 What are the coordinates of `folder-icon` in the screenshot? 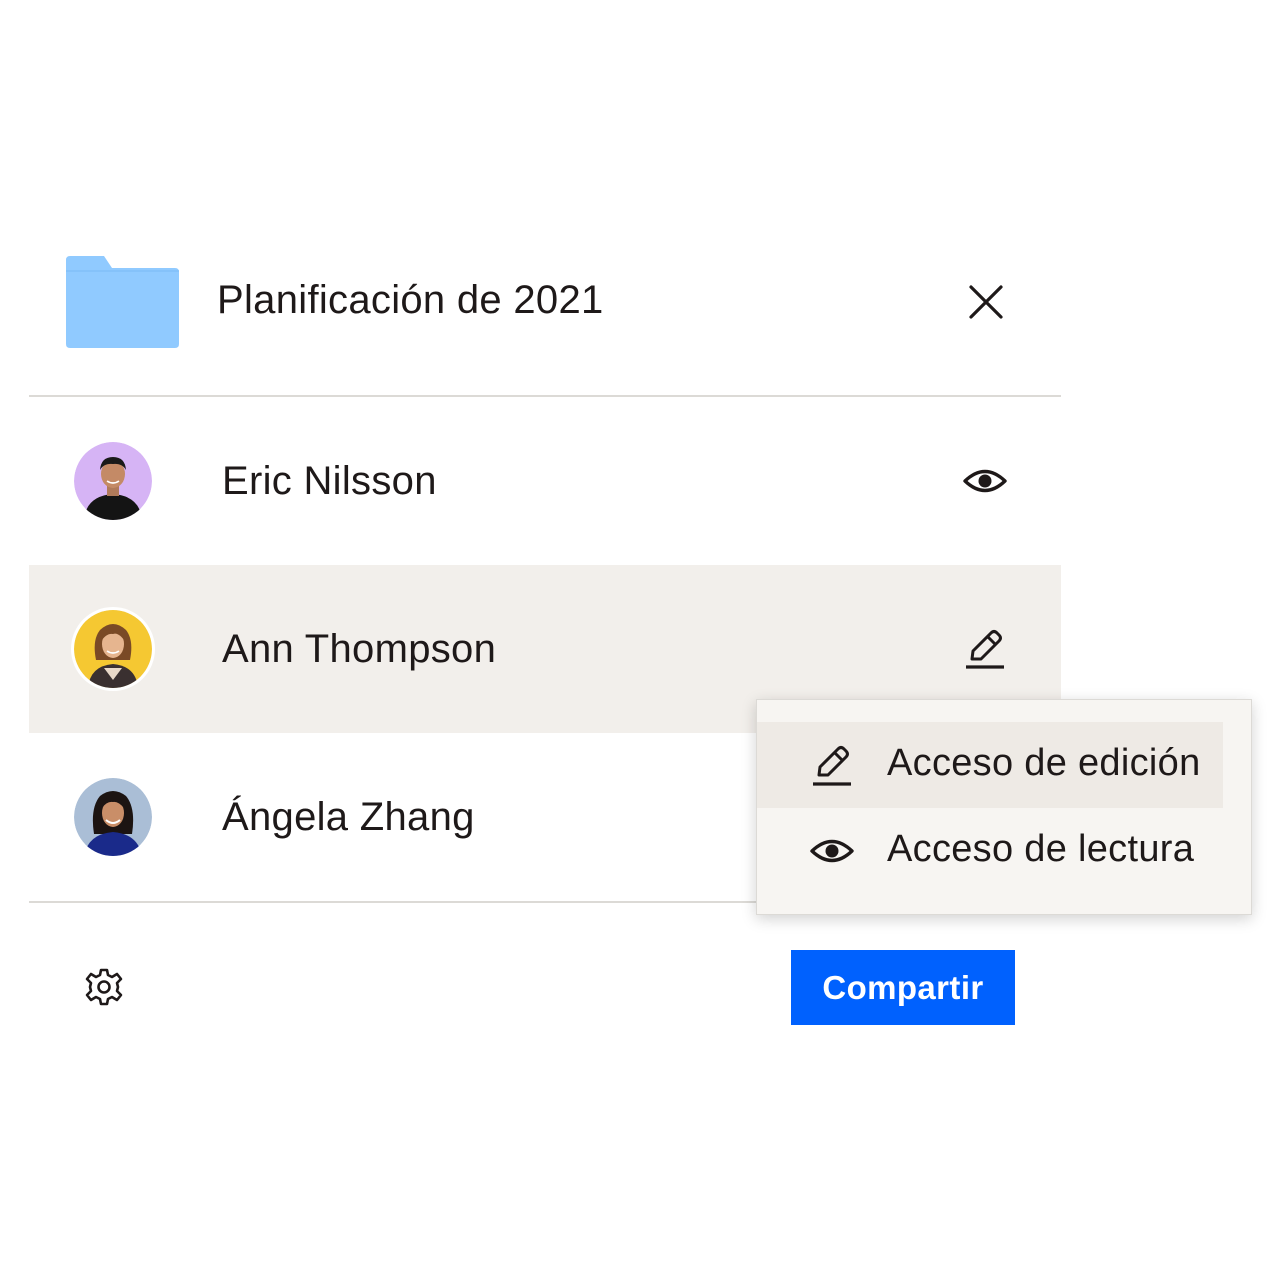 It's located at (122, 302).